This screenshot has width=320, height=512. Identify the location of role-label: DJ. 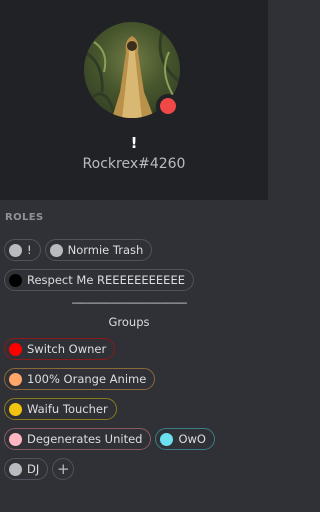
(33, 469).